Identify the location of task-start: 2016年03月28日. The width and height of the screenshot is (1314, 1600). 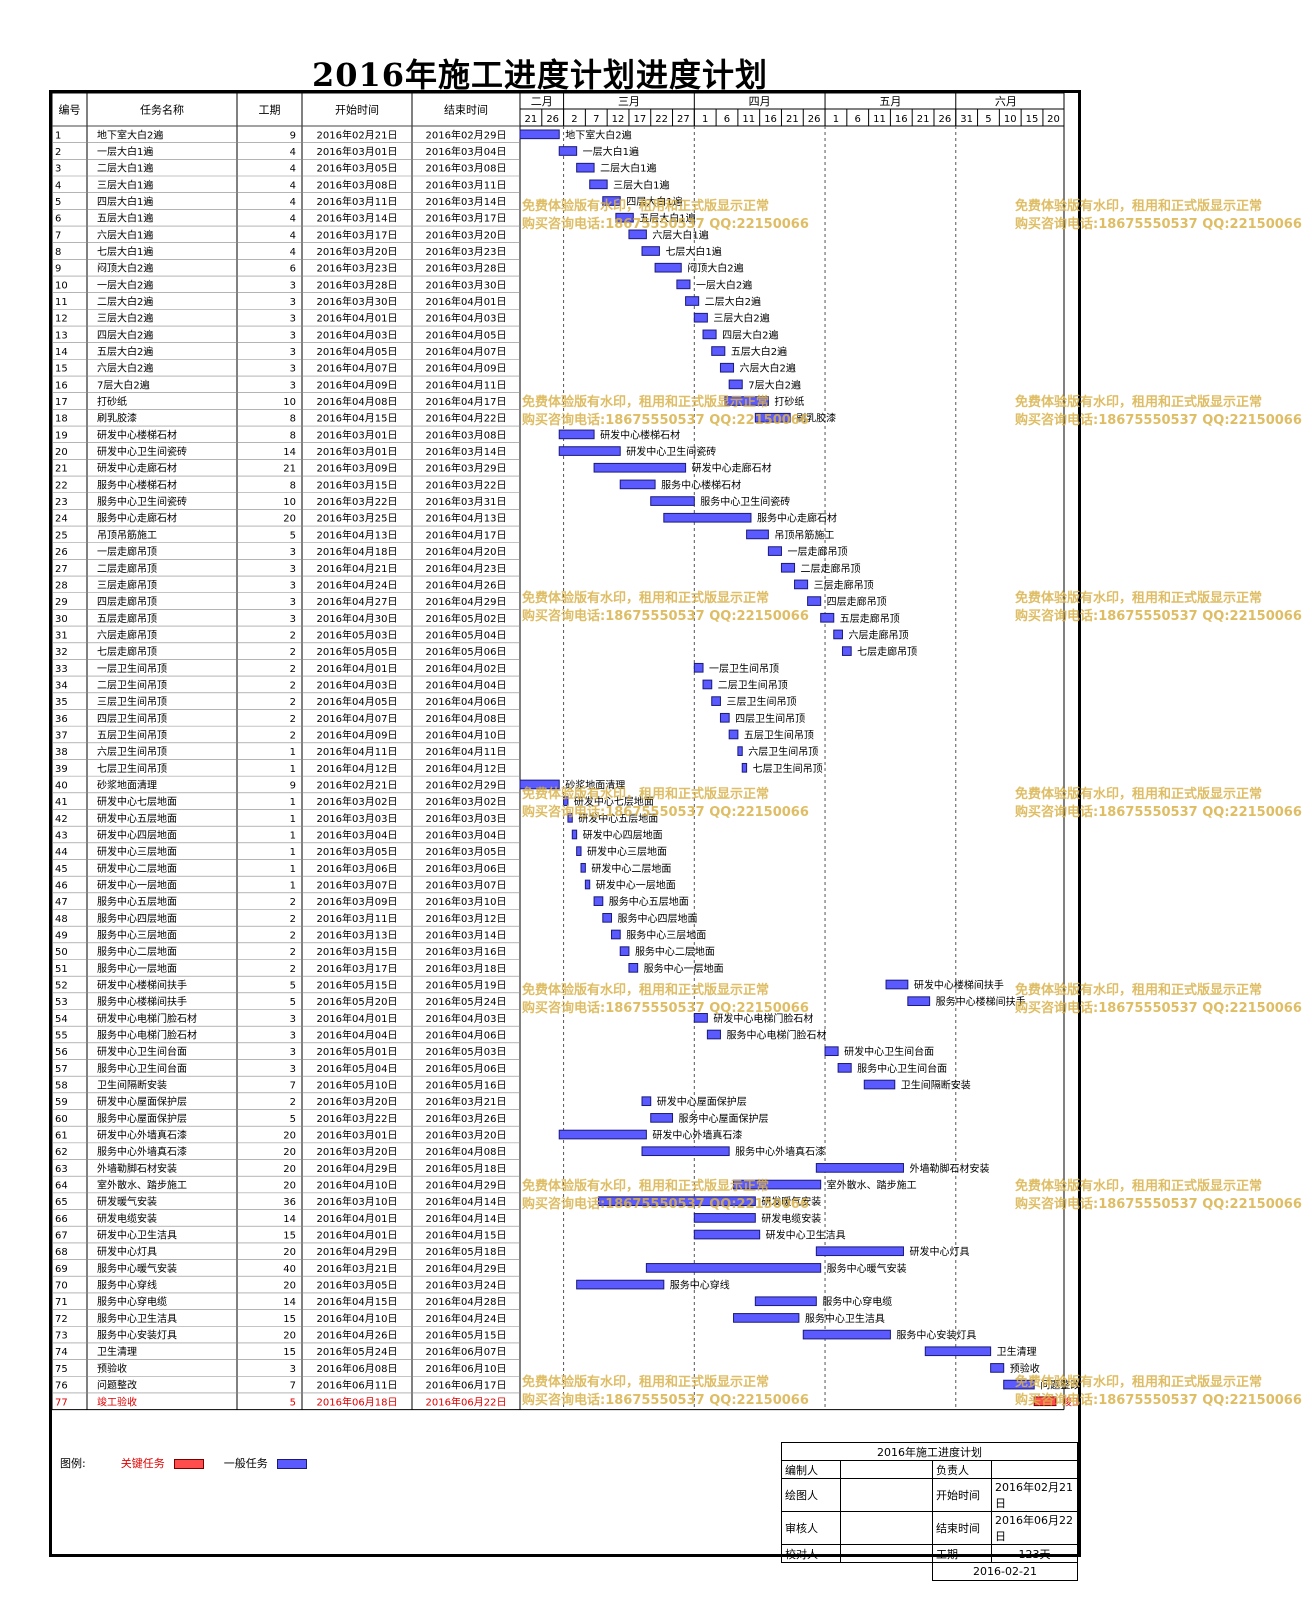
(357, 284).